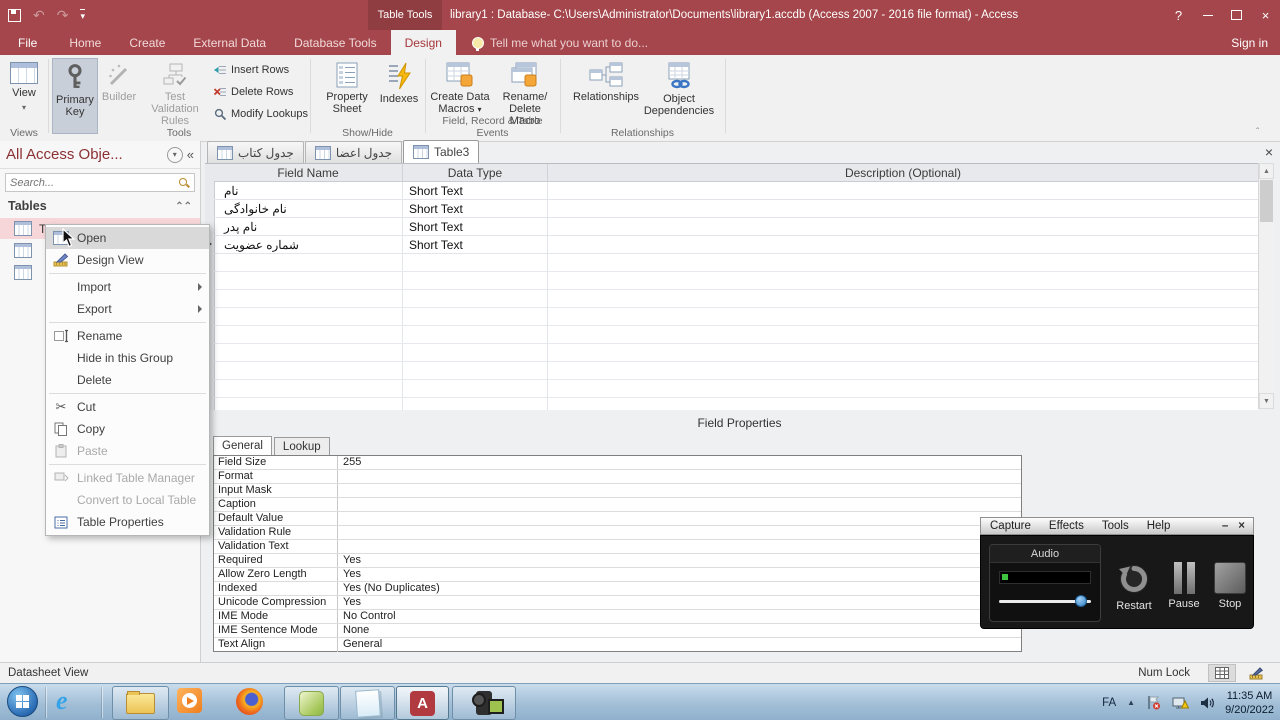 The height and width of the screenshot is (720, 1280). I want to click on close-document-icon: ×, so click(1269, 152).